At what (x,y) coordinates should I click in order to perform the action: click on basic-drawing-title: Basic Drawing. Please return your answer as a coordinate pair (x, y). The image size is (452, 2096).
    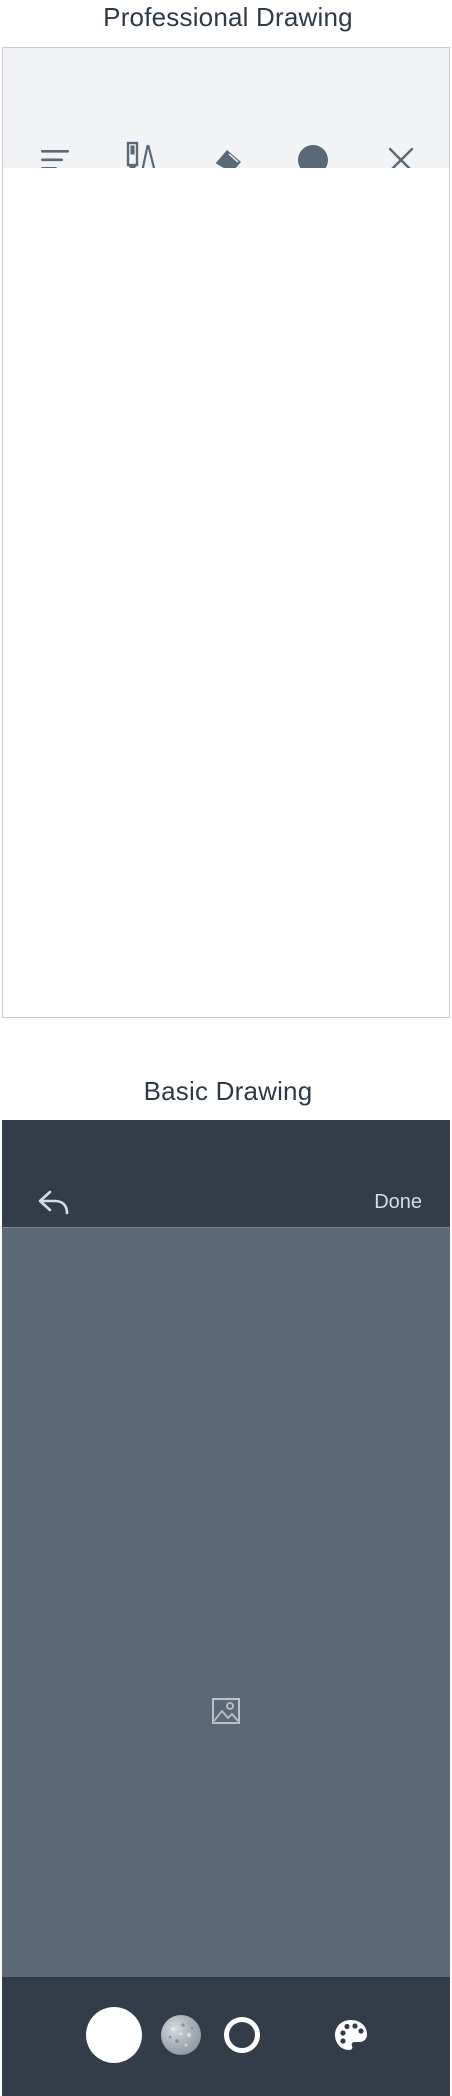
    Looking at the image, I should click on (228, 1091).